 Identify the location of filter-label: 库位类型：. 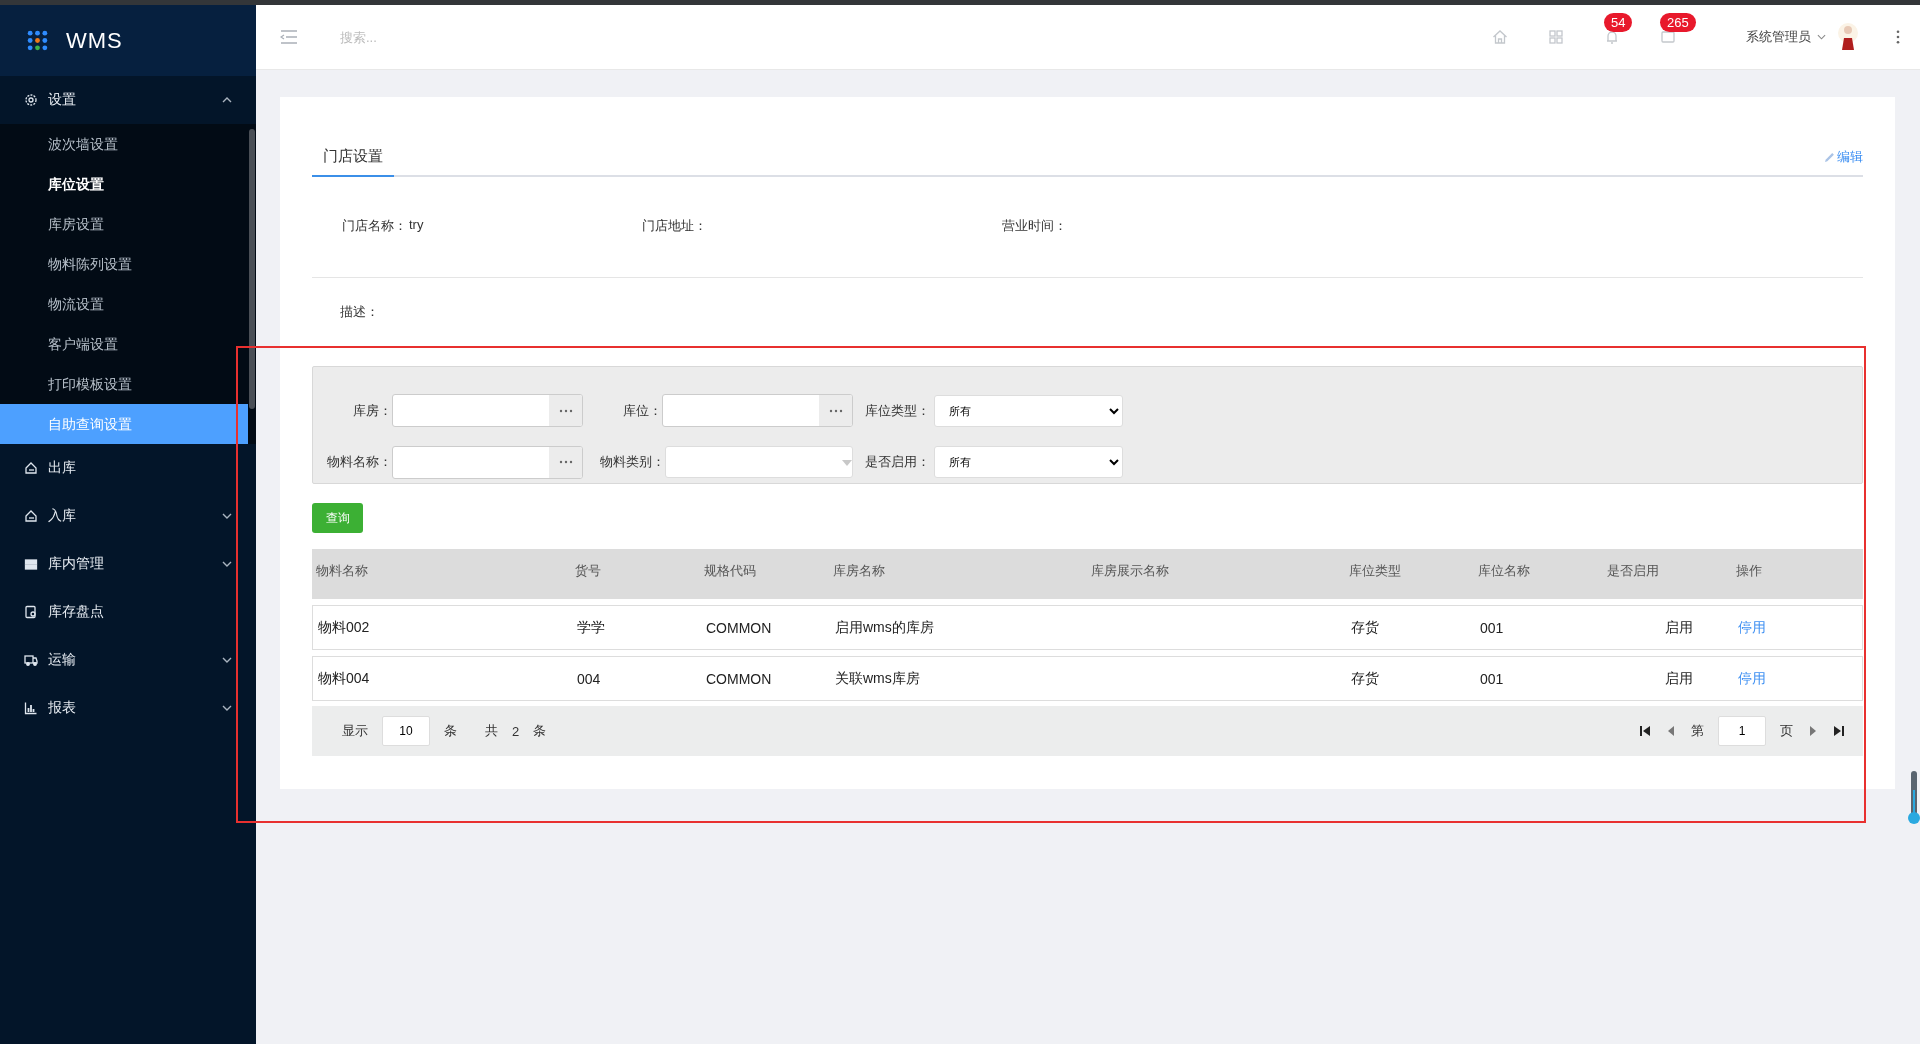
(897, 410).